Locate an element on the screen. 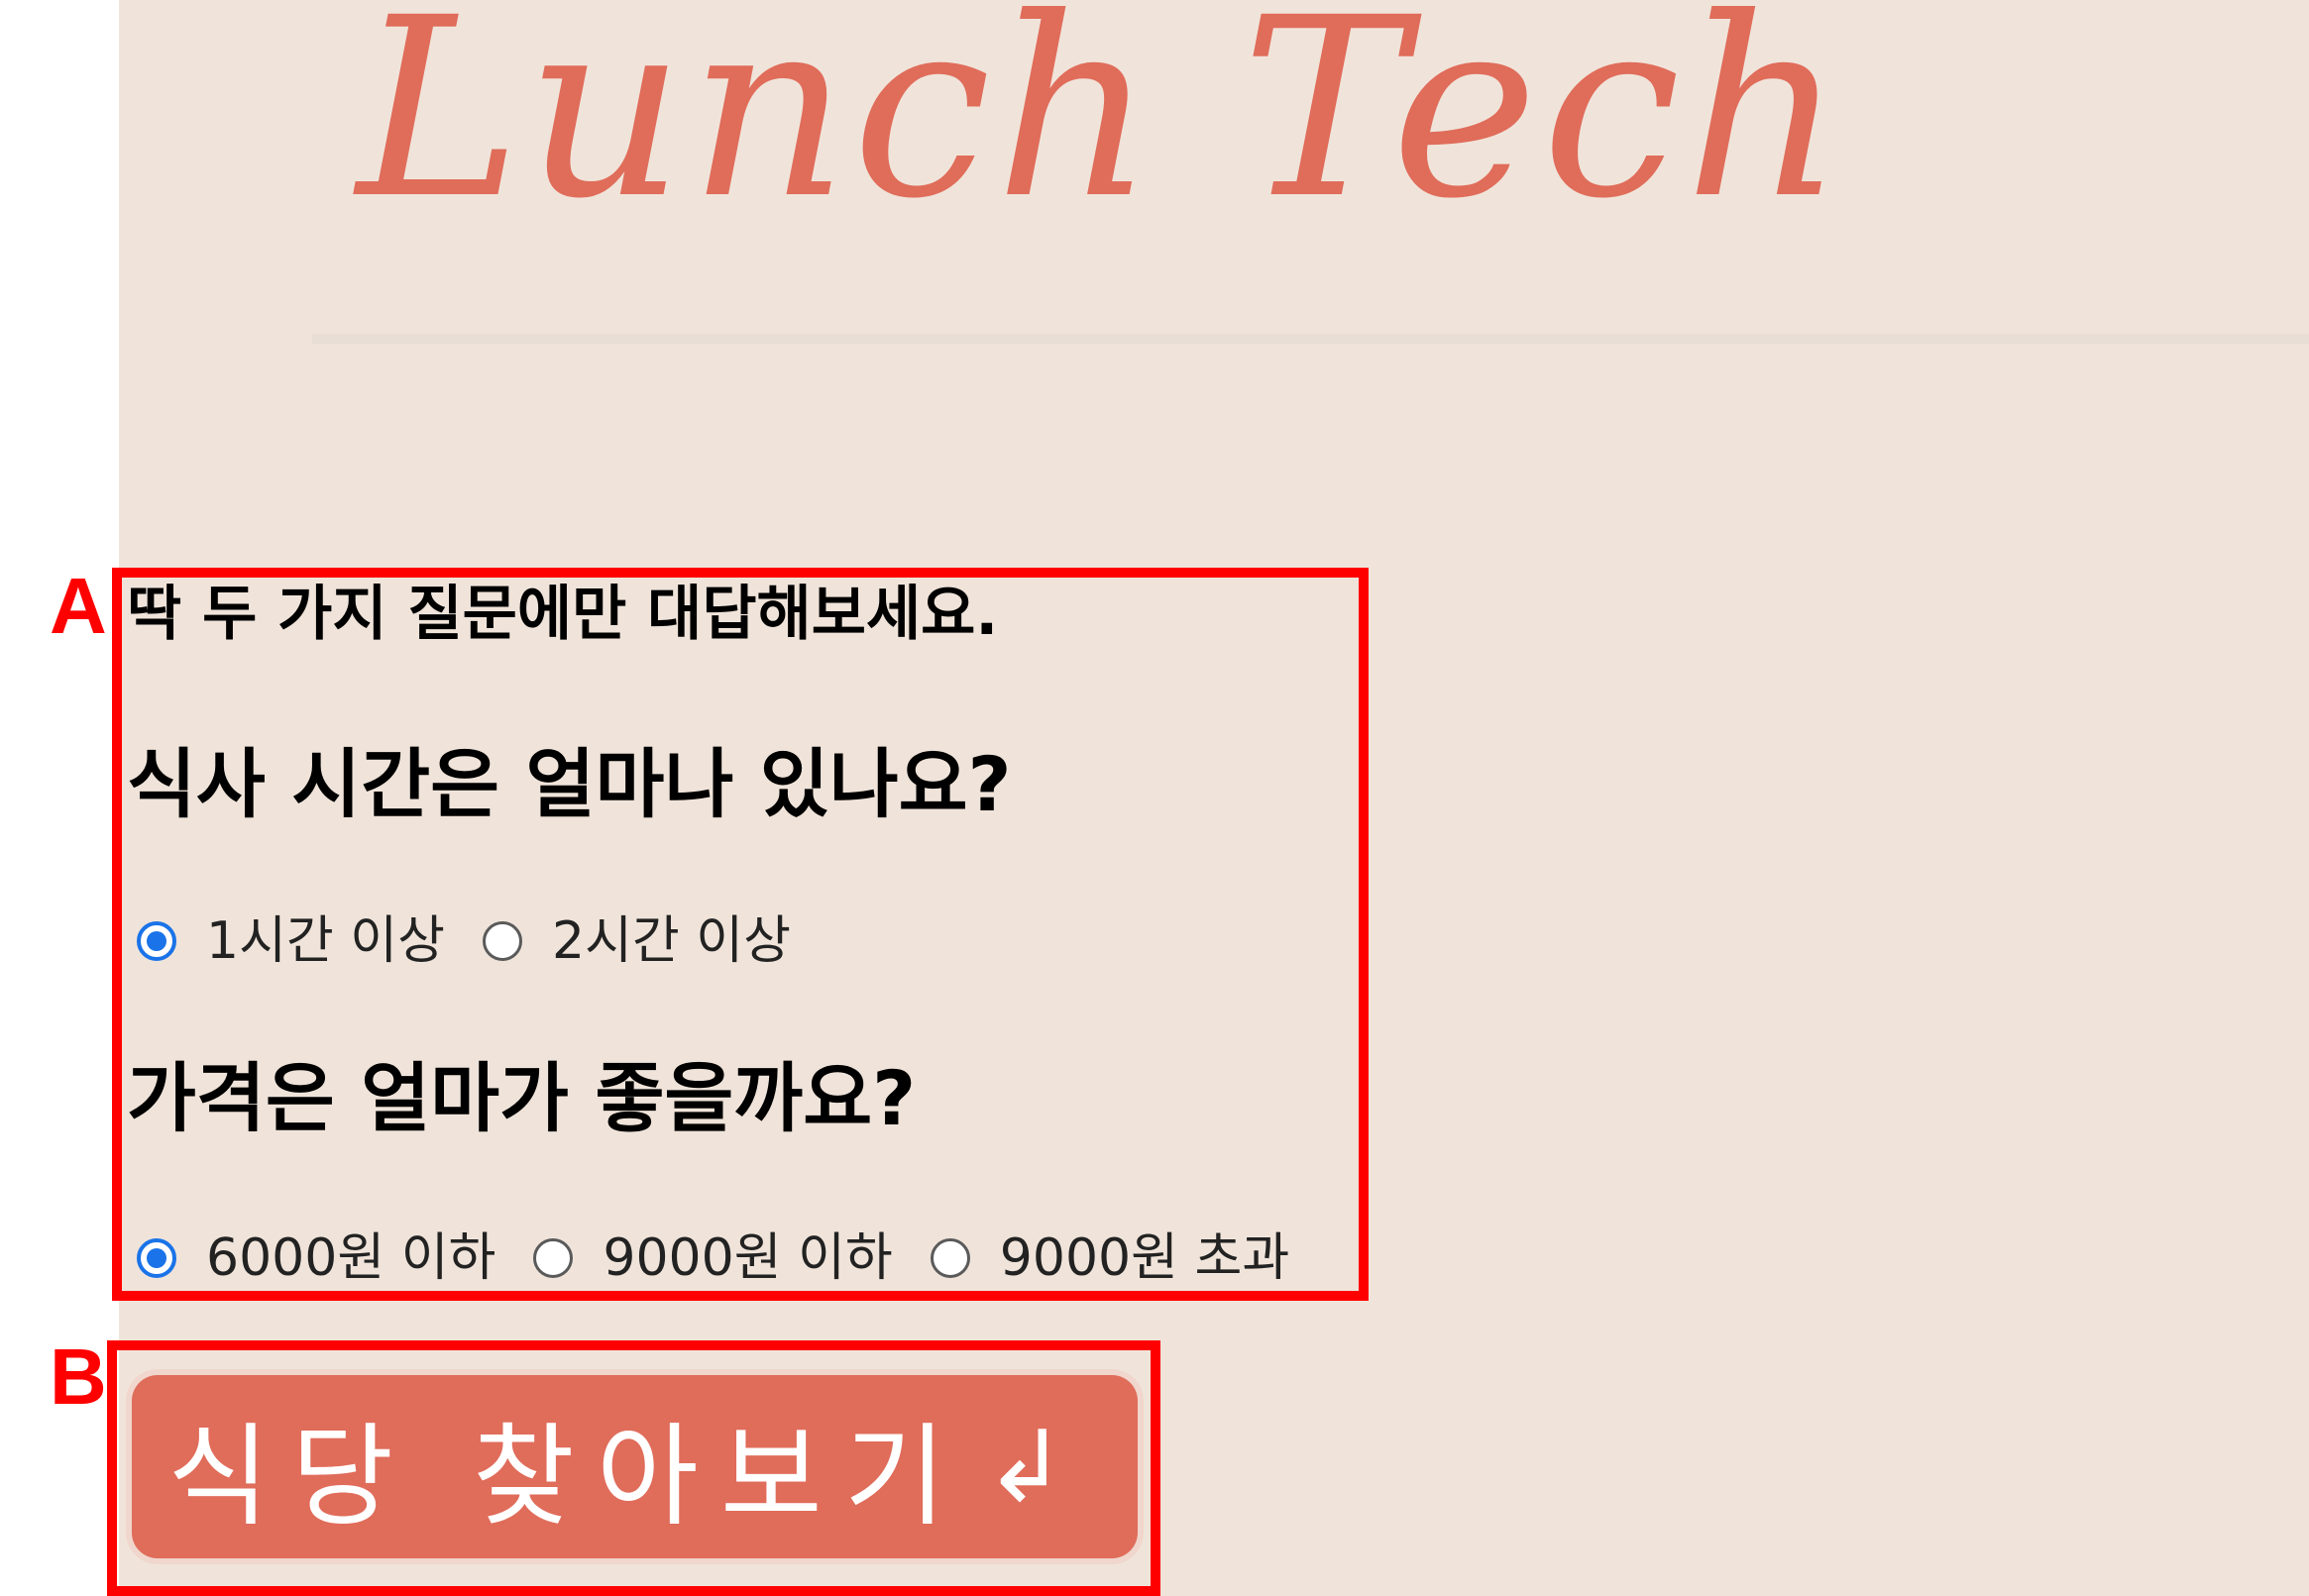  option-over-9000: 9000원 초과 is located at coordinates (1110, 1258).